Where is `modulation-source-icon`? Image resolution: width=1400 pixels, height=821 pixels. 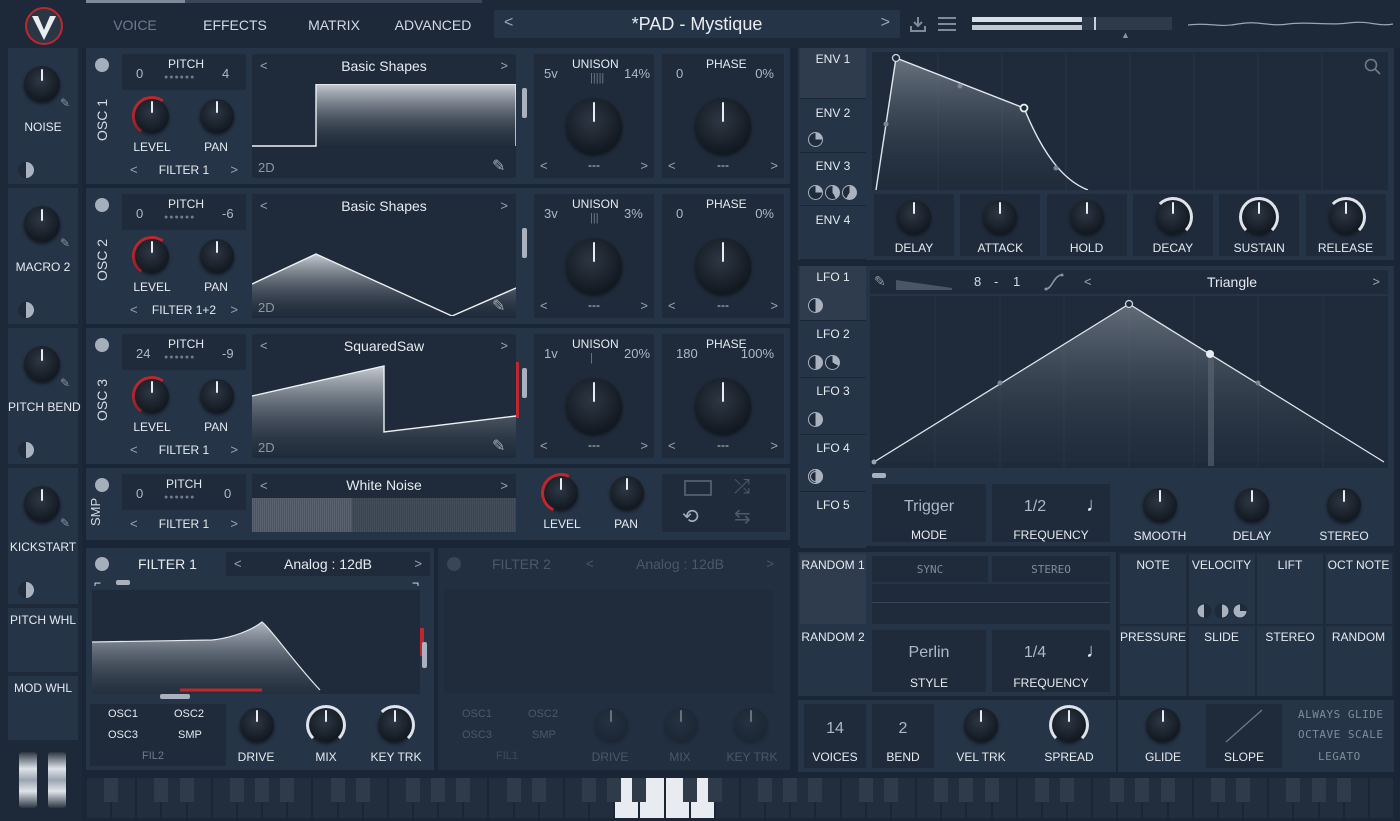 modulation-source-icon is located at coordinates (26, 170).